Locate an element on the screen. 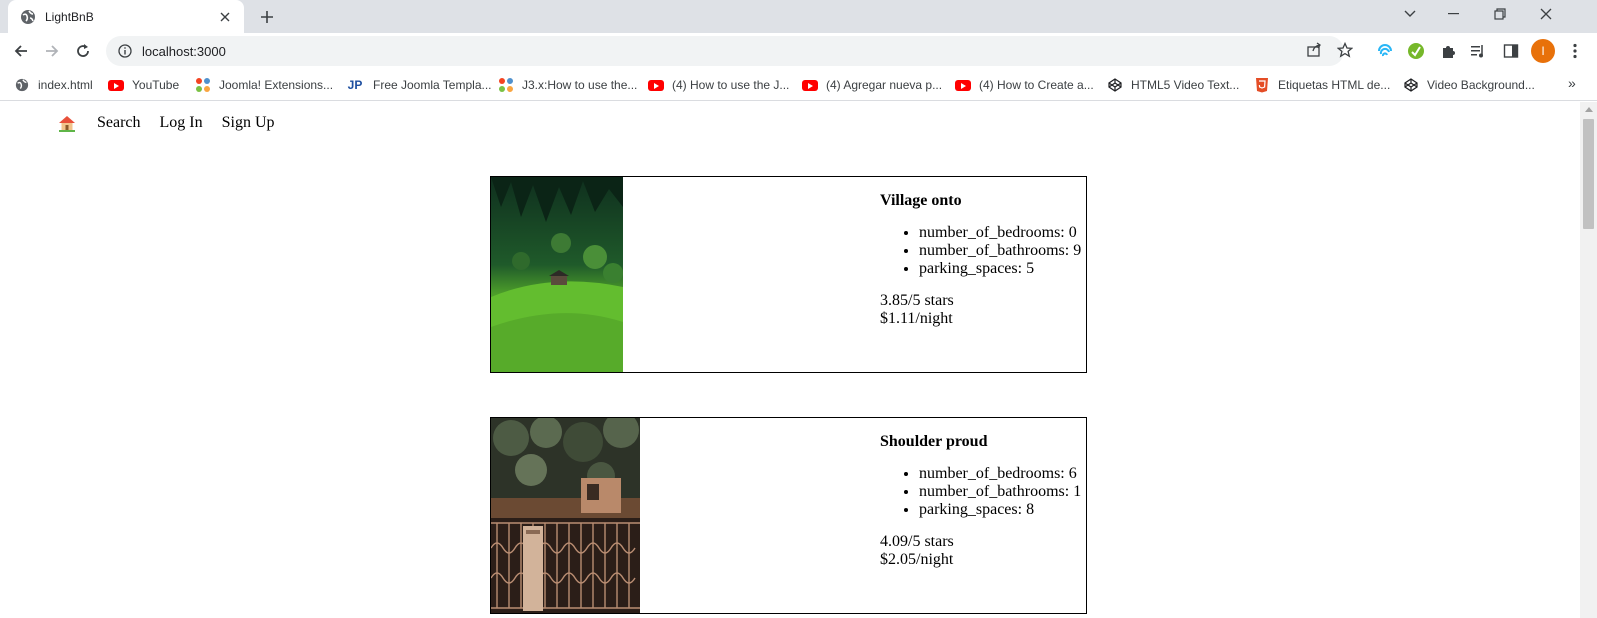  listing-price: $1.11/night is located at coordinates (916, 318).